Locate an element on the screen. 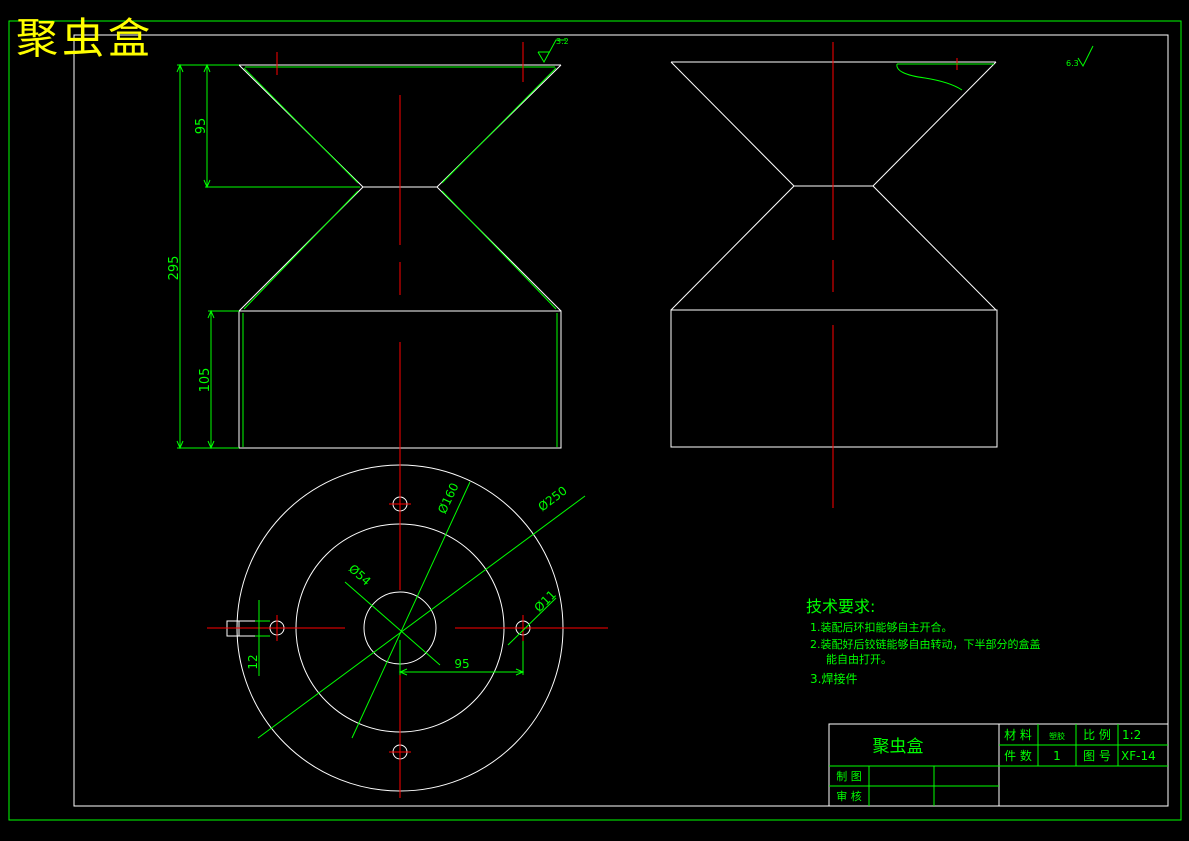  roughness-value-right: 6.3 is located at coordinates (1072, 63).